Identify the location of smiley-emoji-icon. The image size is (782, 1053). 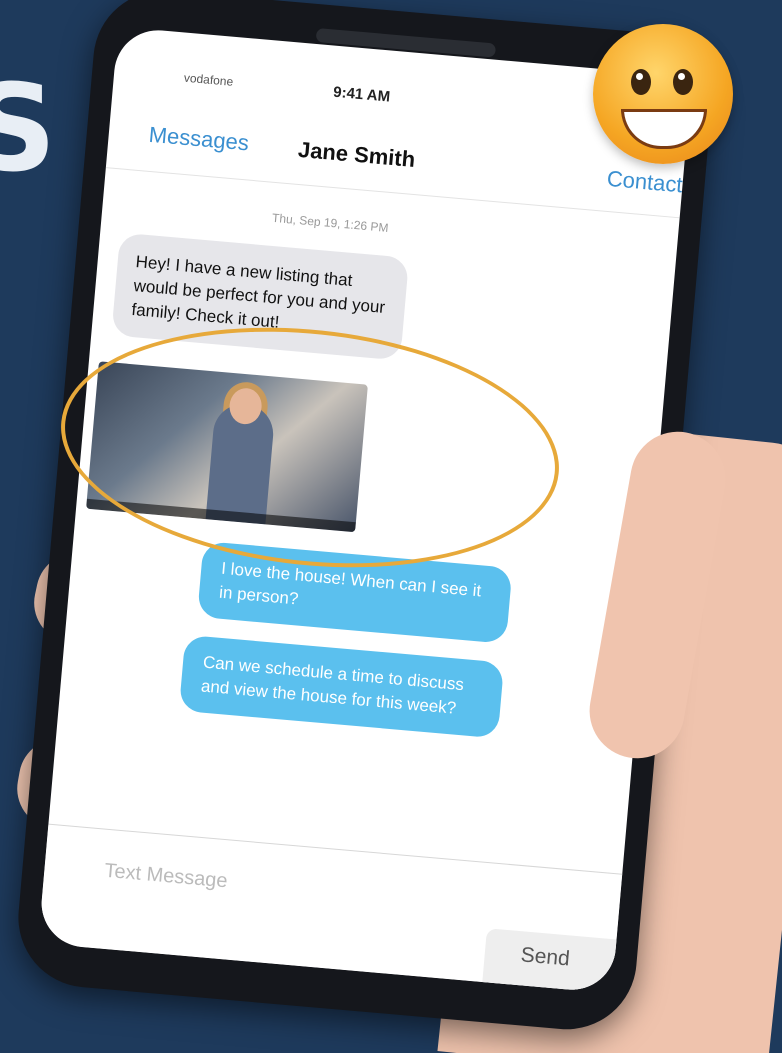
(663, 94).